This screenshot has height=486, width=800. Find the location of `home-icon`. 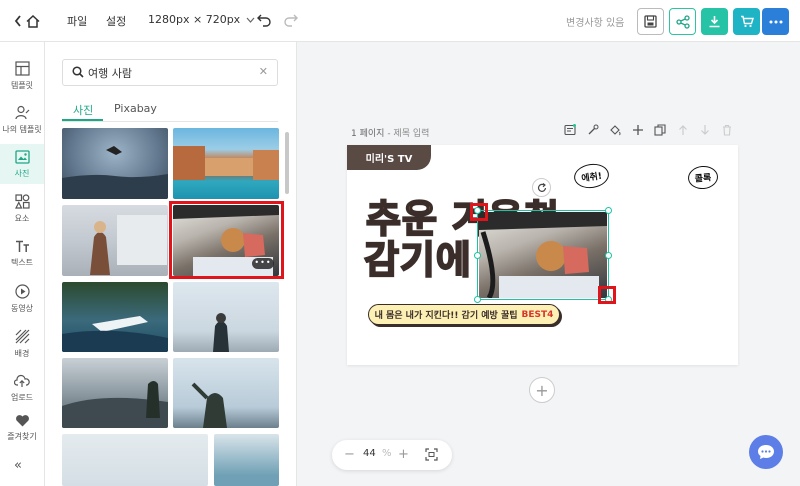

home-icon is located at coordinates (33, 21).